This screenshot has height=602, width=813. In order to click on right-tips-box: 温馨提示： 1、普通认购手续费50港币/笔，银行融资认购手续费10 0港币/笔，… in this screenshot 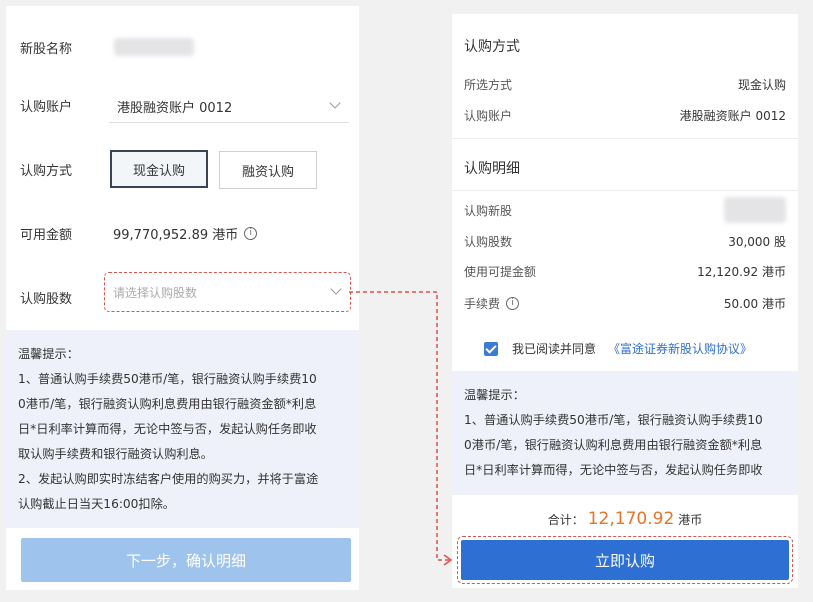, I will do `click(625, 433)`.